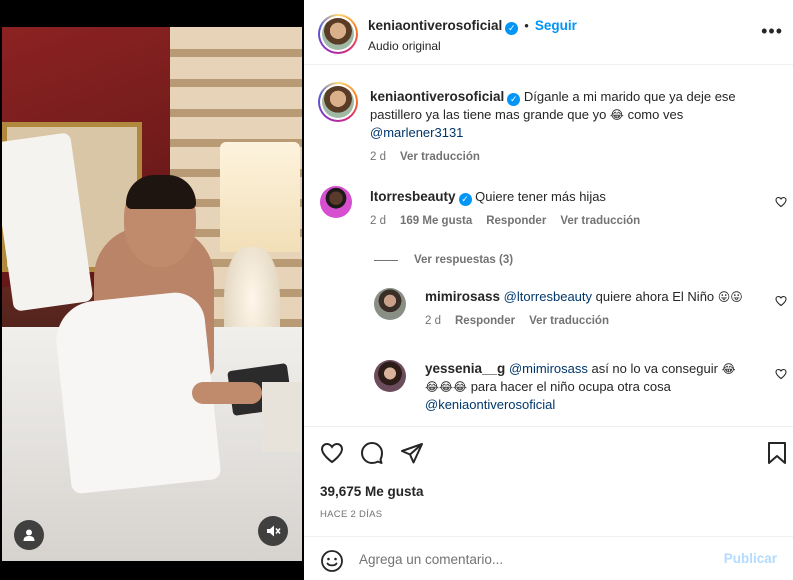  Describe the element at coordinates (655, 296) in the screenshot. I see `reply-text: quiere ahora El Niño` at that location.